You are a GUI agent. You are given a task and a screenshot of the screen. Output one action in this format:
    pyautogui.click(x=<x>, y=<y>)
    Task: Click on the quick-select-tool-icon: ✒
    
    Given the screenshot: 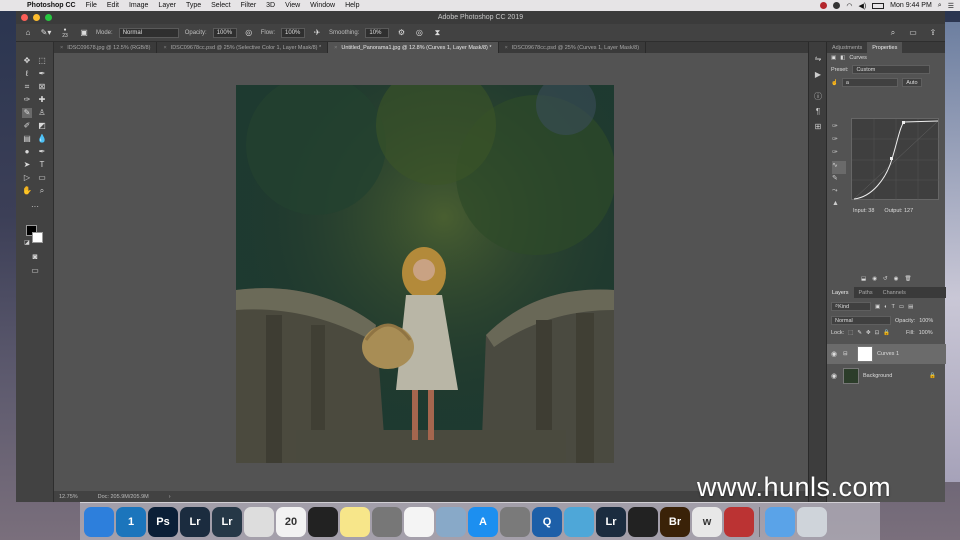 What is the action you would take?
    pyautogui.click(x=42, y=74)
    